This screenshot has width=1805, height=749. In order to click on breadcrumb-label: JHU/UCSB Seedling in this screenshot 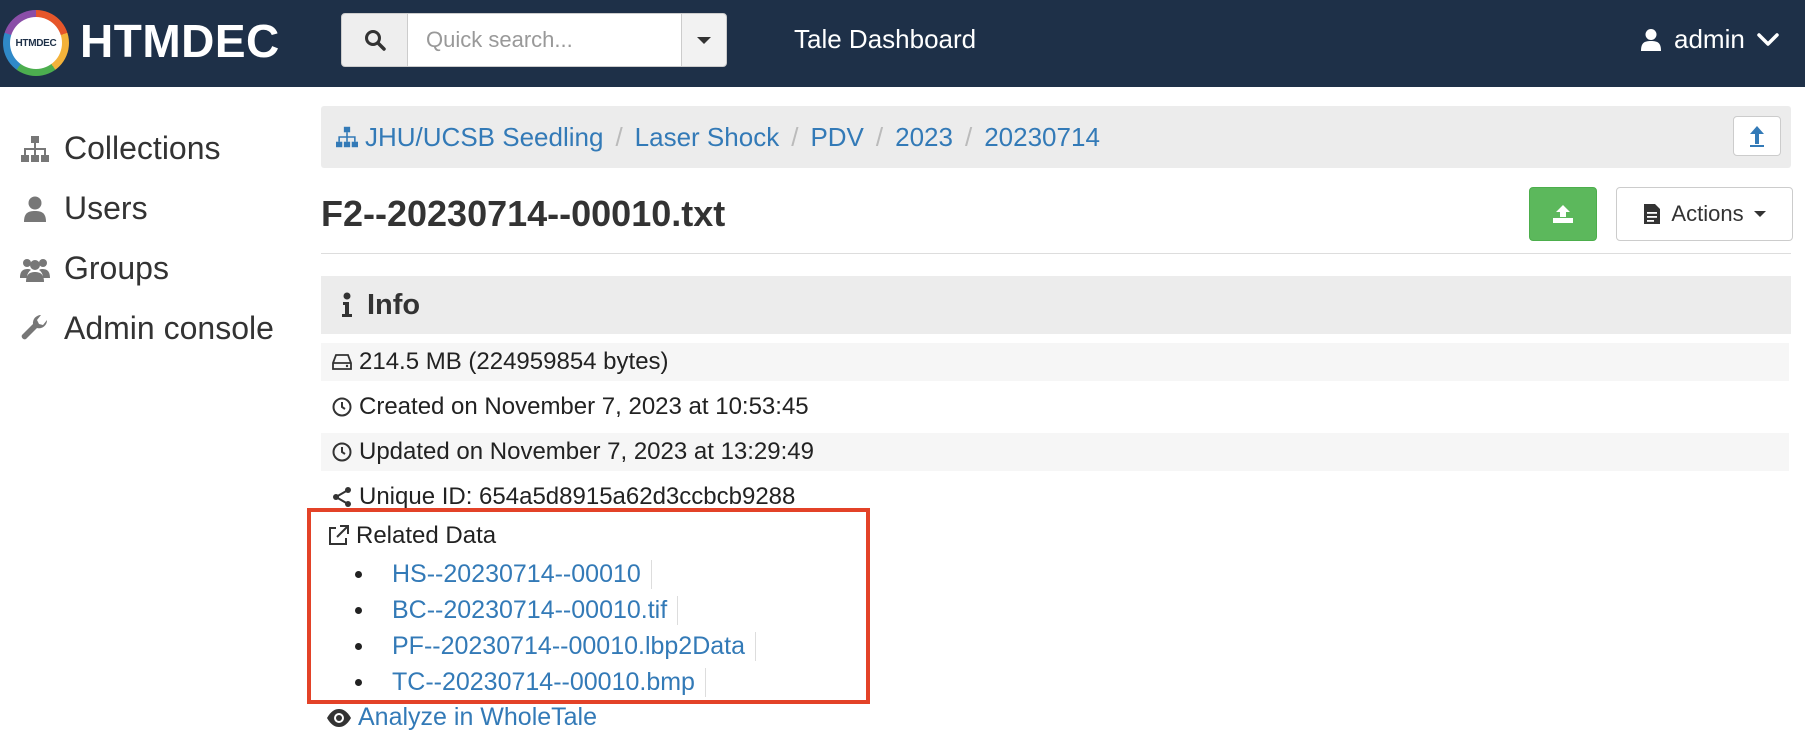, I will do `click(484, 136)`.